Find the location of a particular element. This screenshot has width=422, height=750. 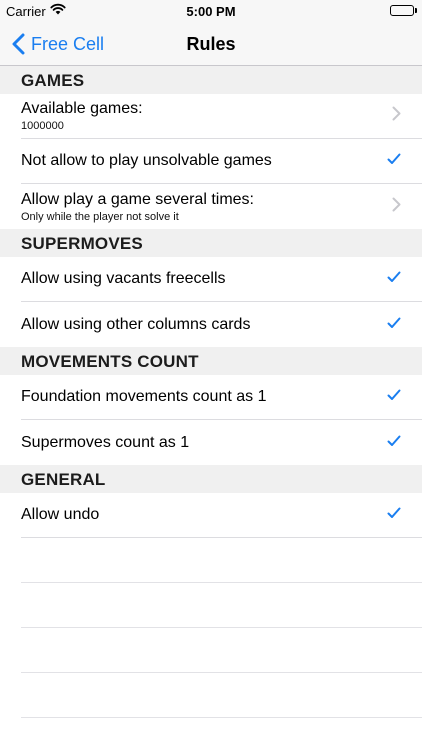

section-header-games: GAMES is located at coordinates (211, 80).